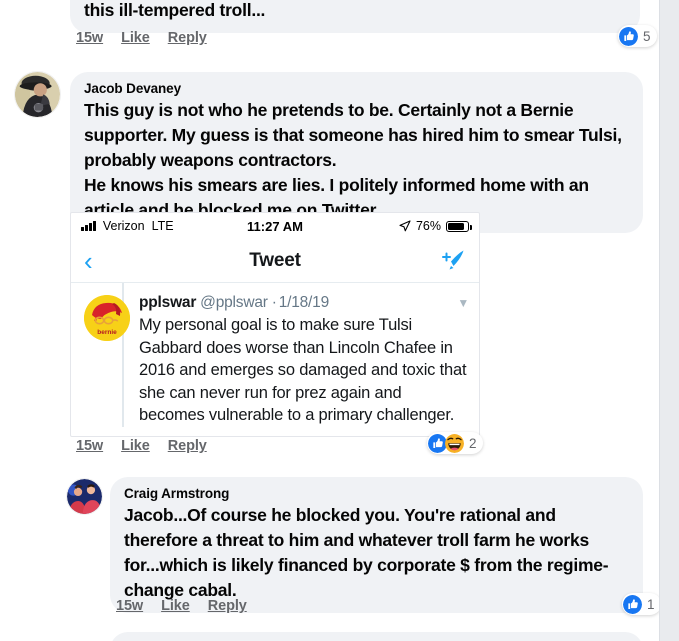  Describe the element at coordinates (107, 332) in the screenshot. I see `svg-text: bernie` at that location.